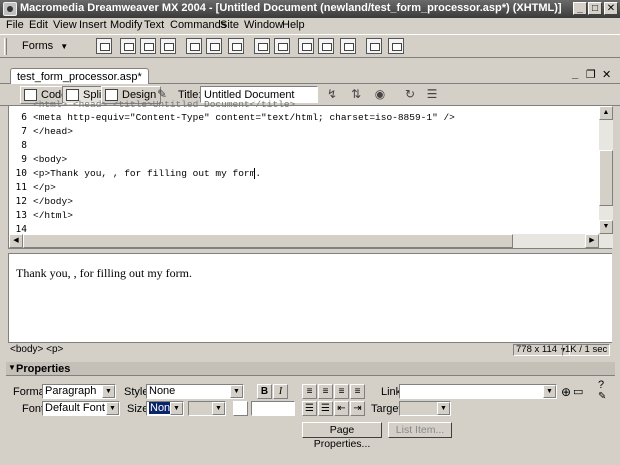 The height and width of the screenshot is (465, 620). I want to click on view-options-icon: ☰, so click(432, 95).